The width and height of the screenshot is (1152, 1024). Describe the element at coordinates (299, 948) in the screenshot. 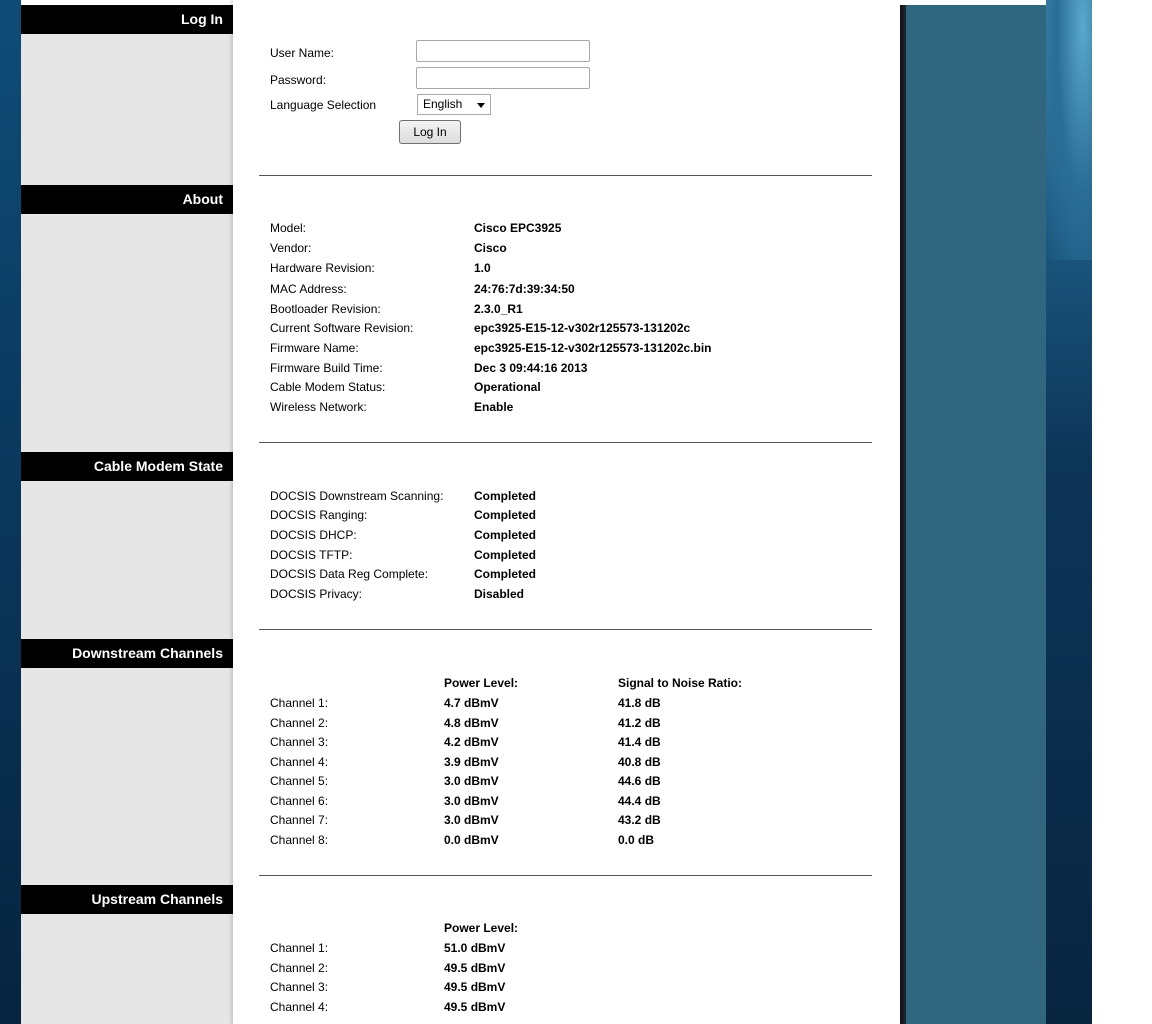

I see `upstream-channel-label: Channel 1:` at that location.